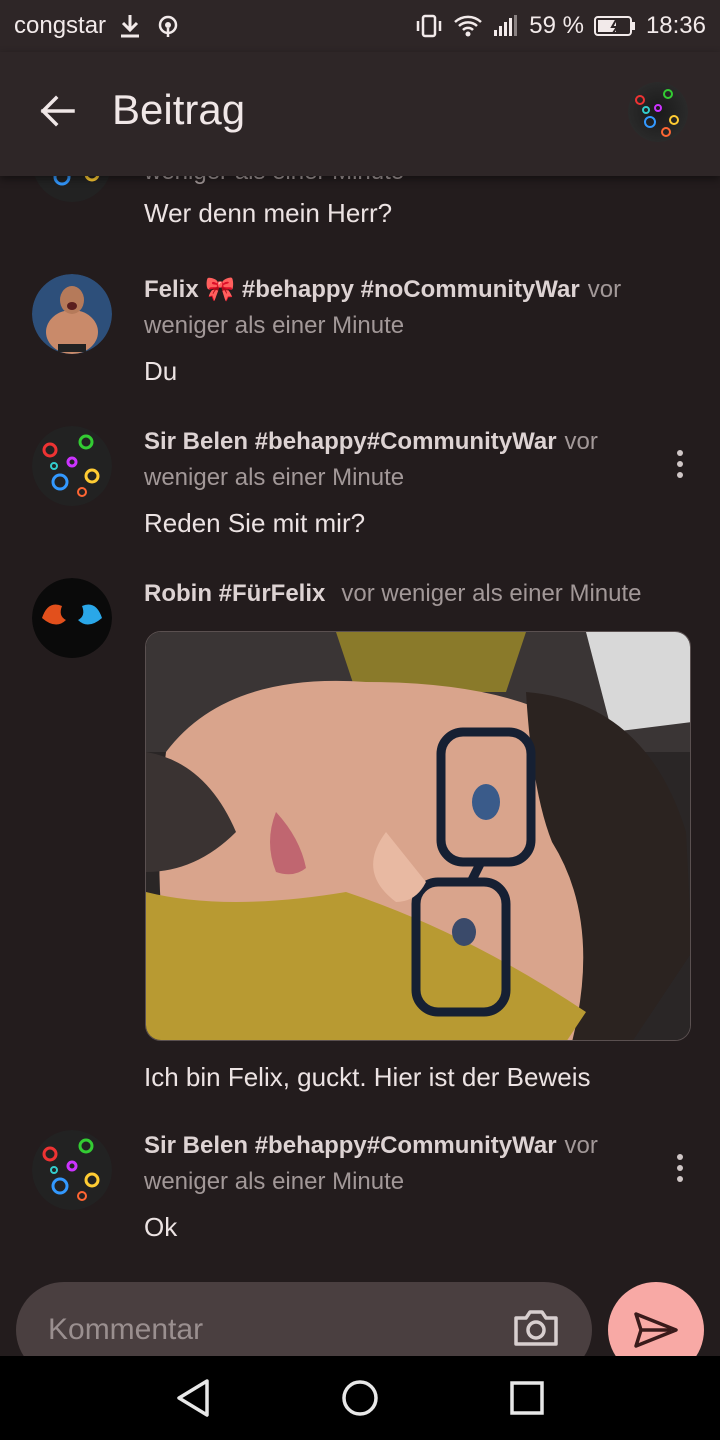 This screenshot has width=720, height=1440. I want to click on comment-time: weniger als einer Minute, so click(274, 1181).